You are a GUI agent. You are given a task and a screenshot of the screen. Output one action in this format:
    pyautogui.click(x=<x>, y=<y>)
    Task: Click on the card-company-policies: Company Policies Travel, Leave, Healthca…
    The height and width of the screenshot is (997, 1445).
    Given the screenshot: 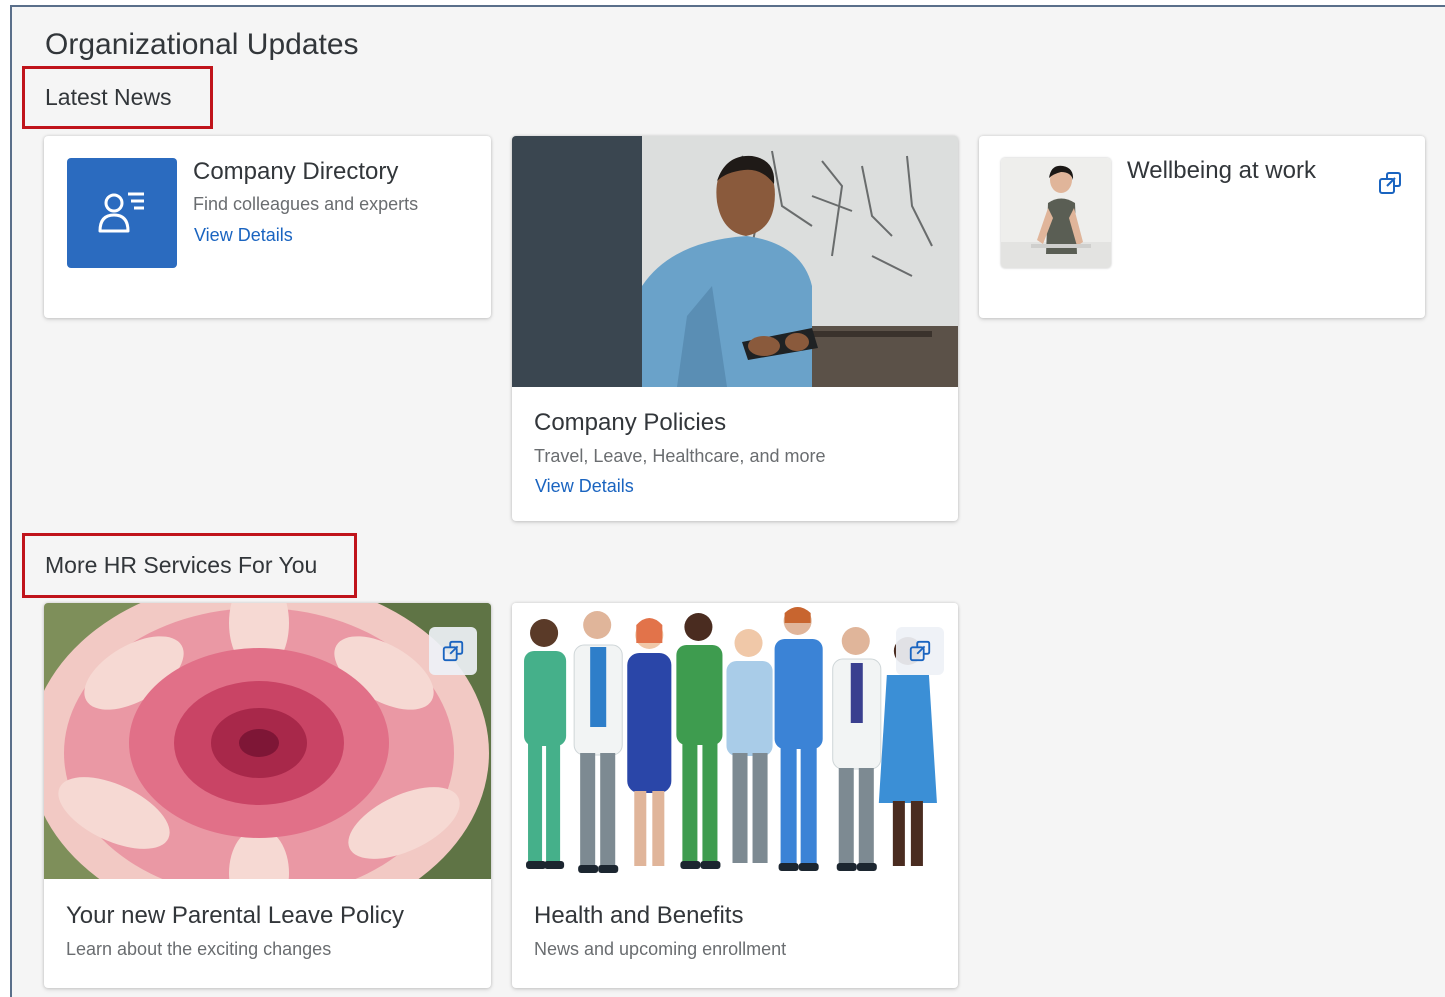 What is the action you would take?
    pyautogui.click(x=735, y=328)
    